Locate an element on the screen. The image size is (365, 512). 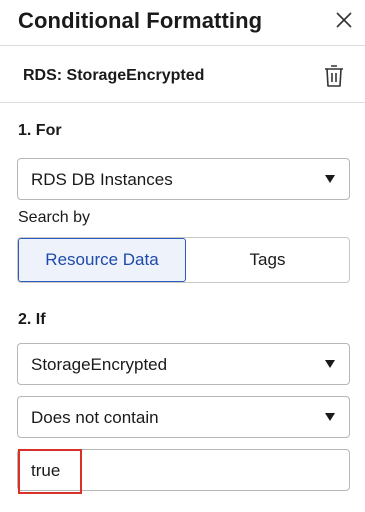
trash-icon is located at coordinates (334, 76).